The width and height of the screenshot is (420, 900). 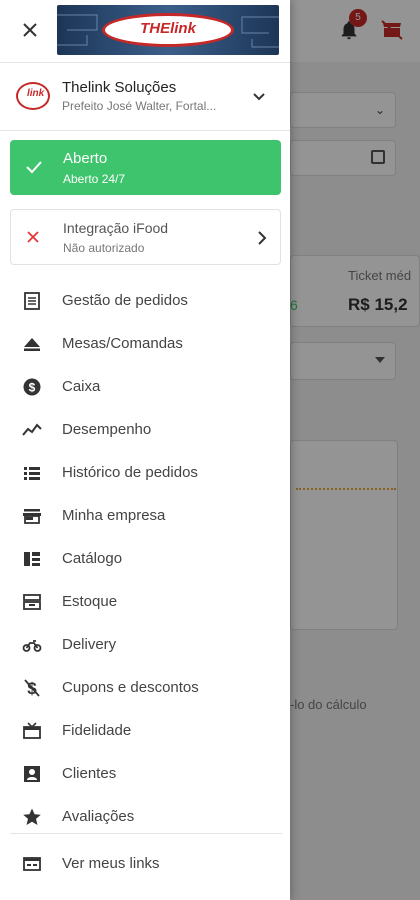 What do you see at coordinates (32, 731) in the screenshot?
I see `loyalty-icon` at bounding box center [32, 731].